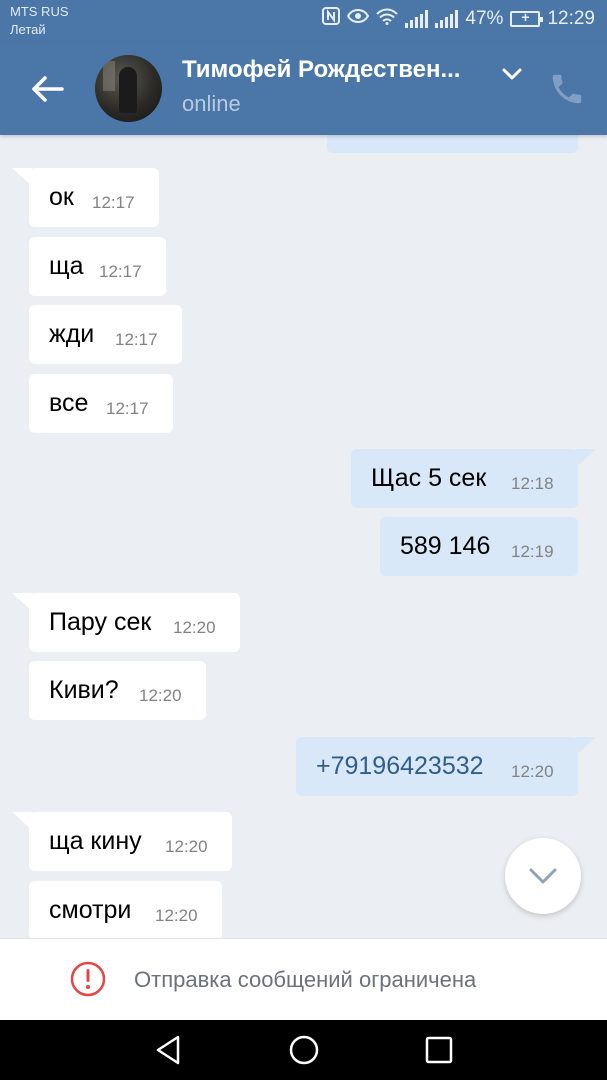 The image size is (607, 1080). What do you see at coordinates (100, 622) in the screenshot?
I see `message-text: Пару сек` at bounding box center [100, 622].